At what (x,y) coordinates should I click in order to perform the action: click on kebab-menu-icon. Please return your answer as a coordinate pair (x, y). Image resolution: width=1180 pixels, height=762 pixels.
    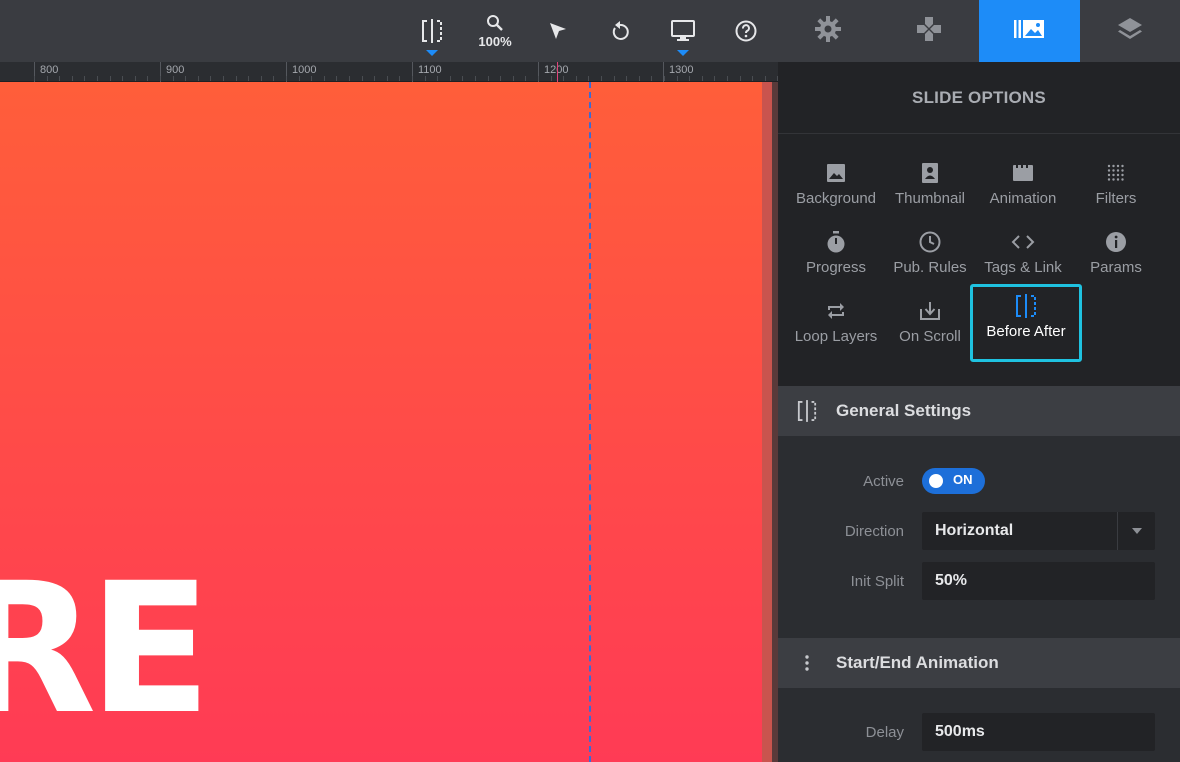
    Looking at the image, I should click on (807, 663).